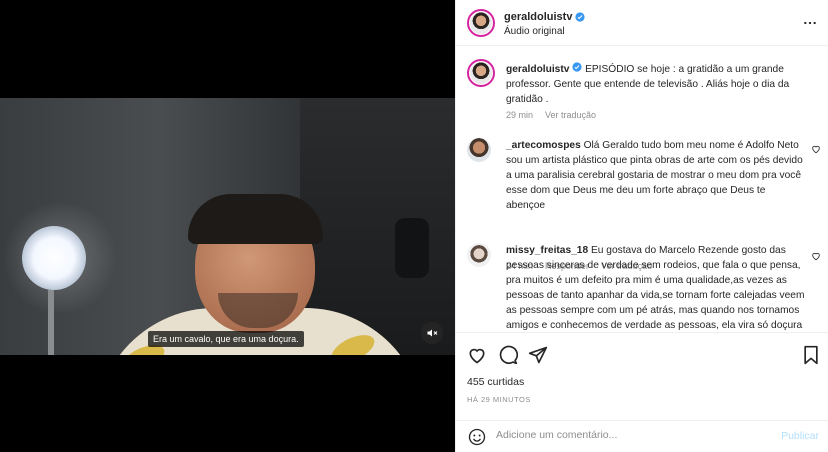 The height and width of the screenshot is (452, 828). I want to click on speaker-muted-icon, so click(432, 333).